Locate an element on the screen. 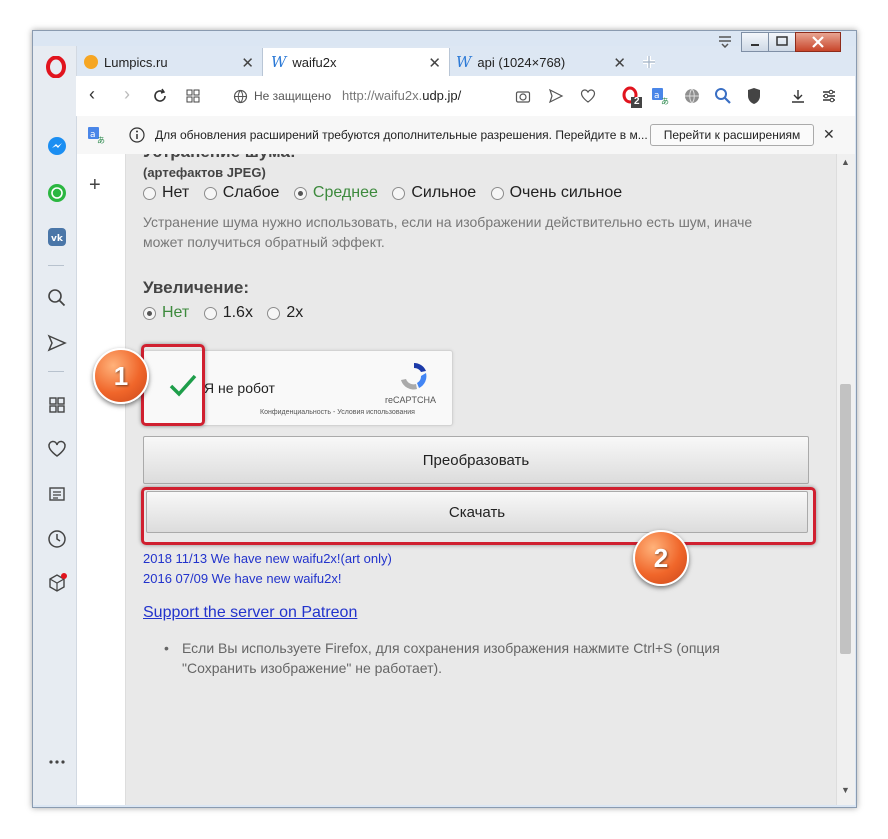 The width and height of the screenshot is (888, 839). news-item: 2016 07/09 We have new waifu2x! is located at coordinates (242, 578).